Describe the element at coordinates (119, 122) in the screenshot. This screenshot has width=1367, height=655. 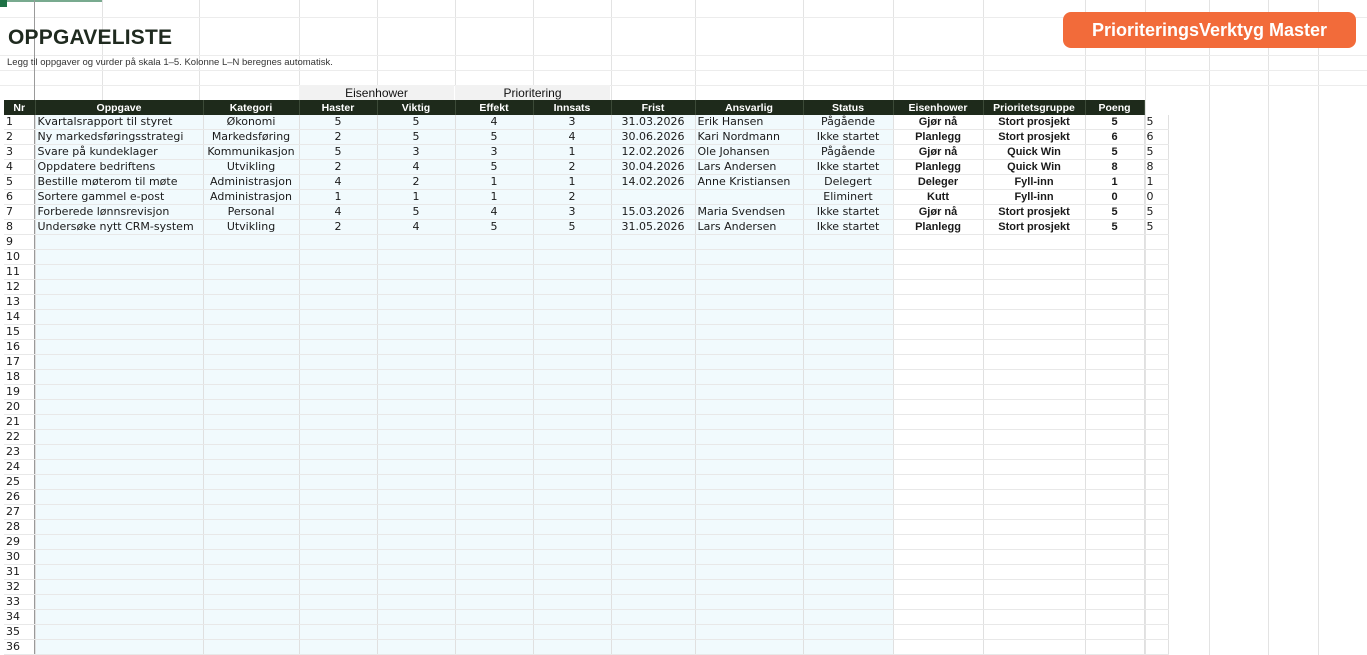
I see `cell-oppgave: Kvartalsrapport til styret` at that location.